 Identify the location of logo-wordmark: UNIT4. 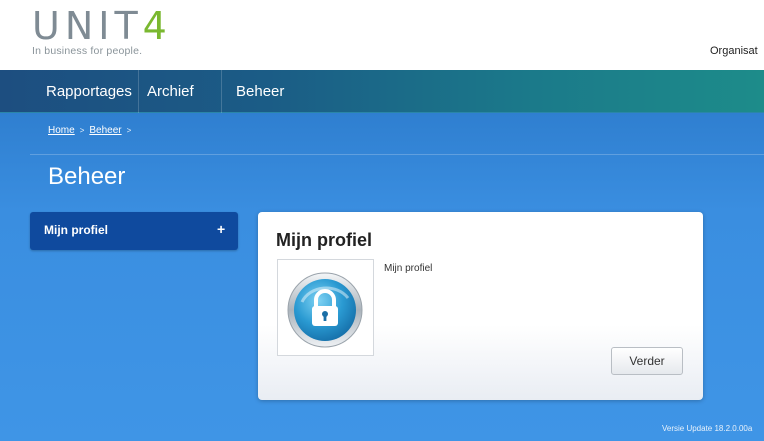
(102, 26).